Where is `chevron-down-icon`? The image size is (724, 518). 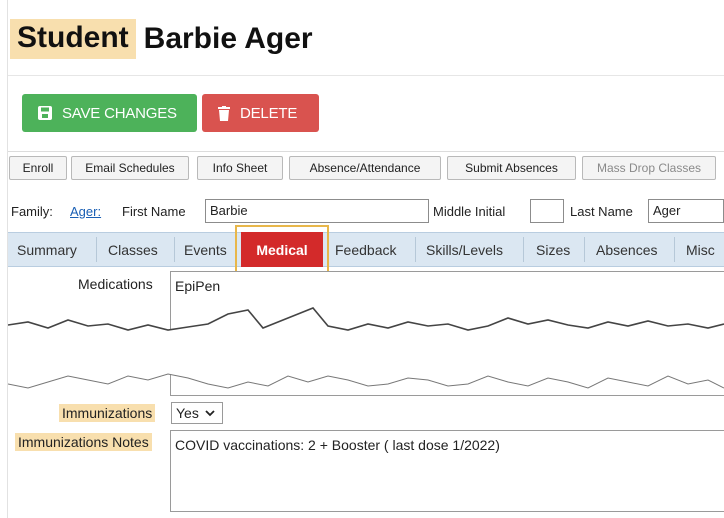
chevron-down-icon is located at coordinates (210, 413).